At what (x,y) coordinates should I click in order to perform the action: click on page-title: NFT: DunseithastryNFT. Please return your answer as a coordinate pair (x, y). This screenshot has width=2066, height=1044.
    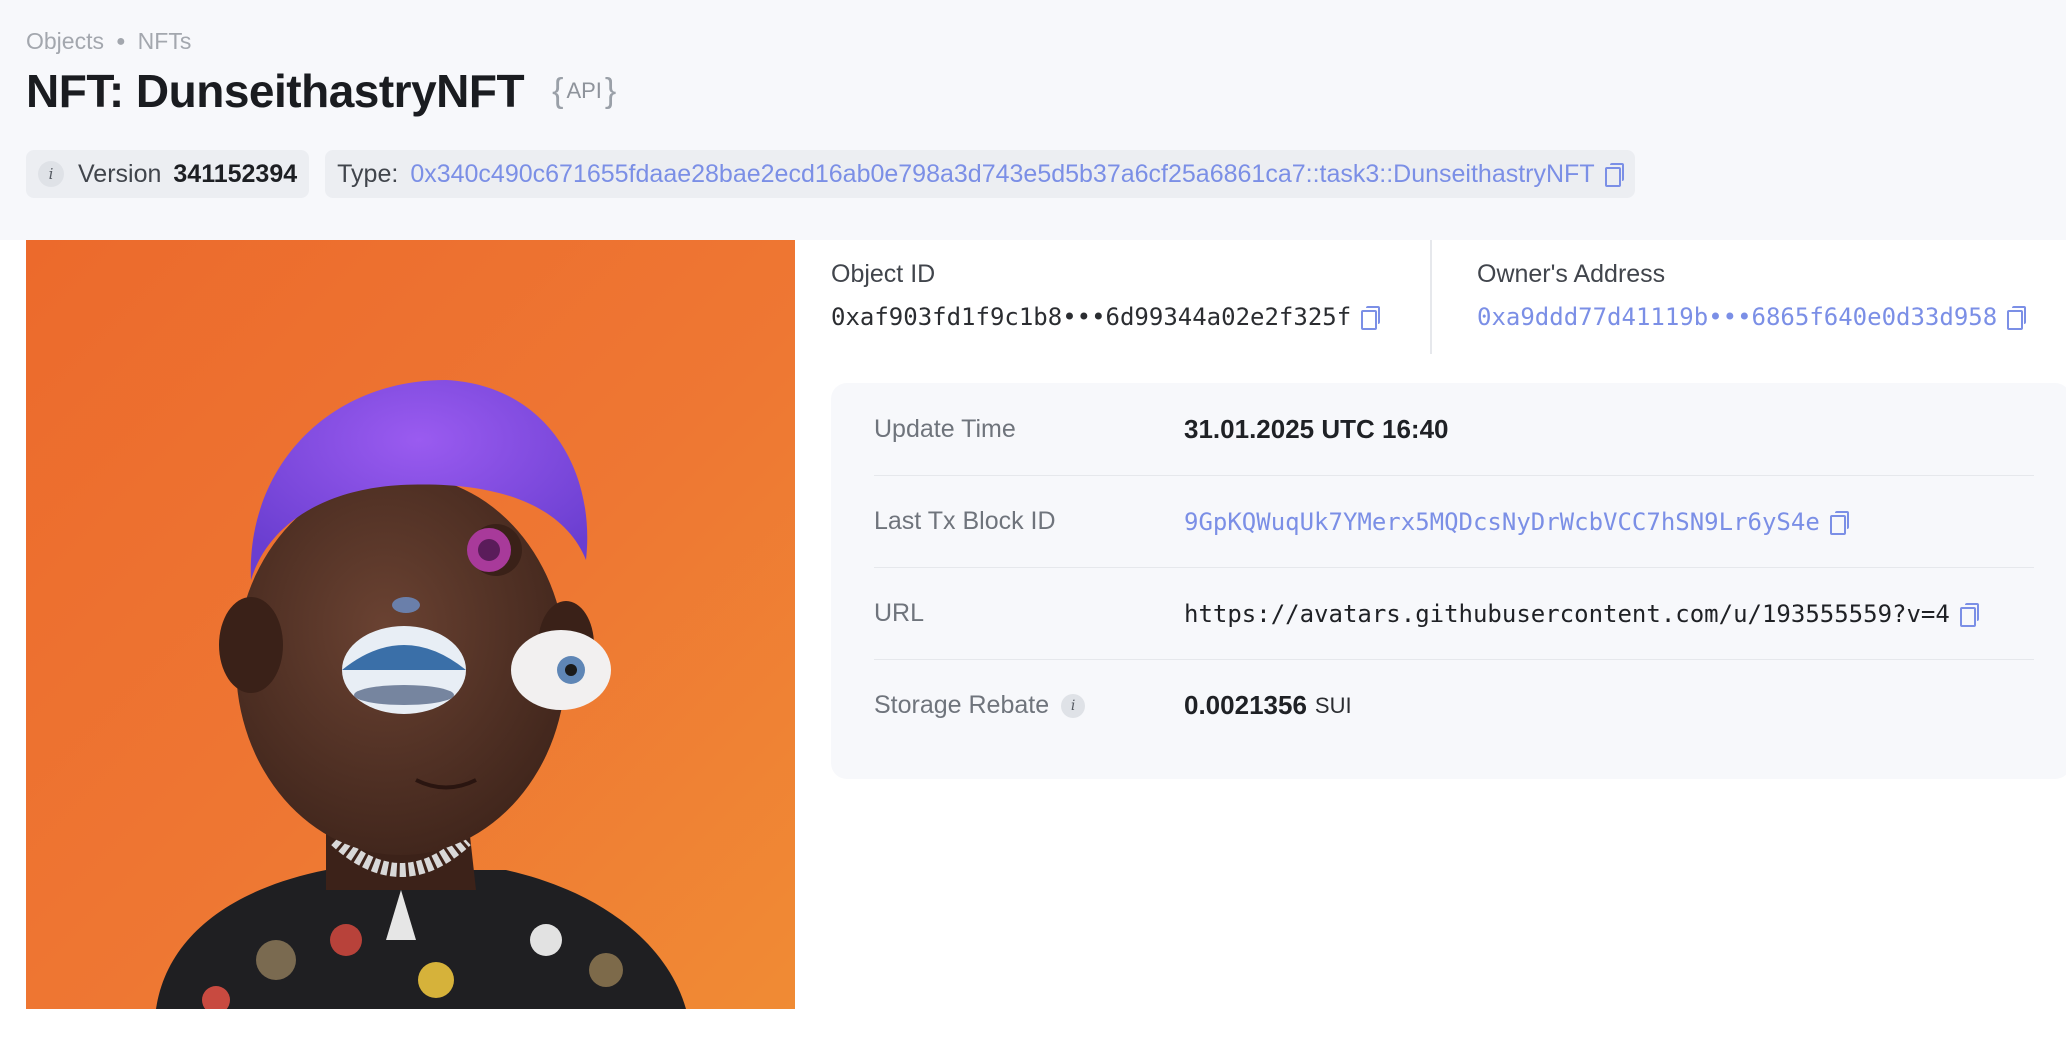
    Looking at the image, I should click on (275, 91).